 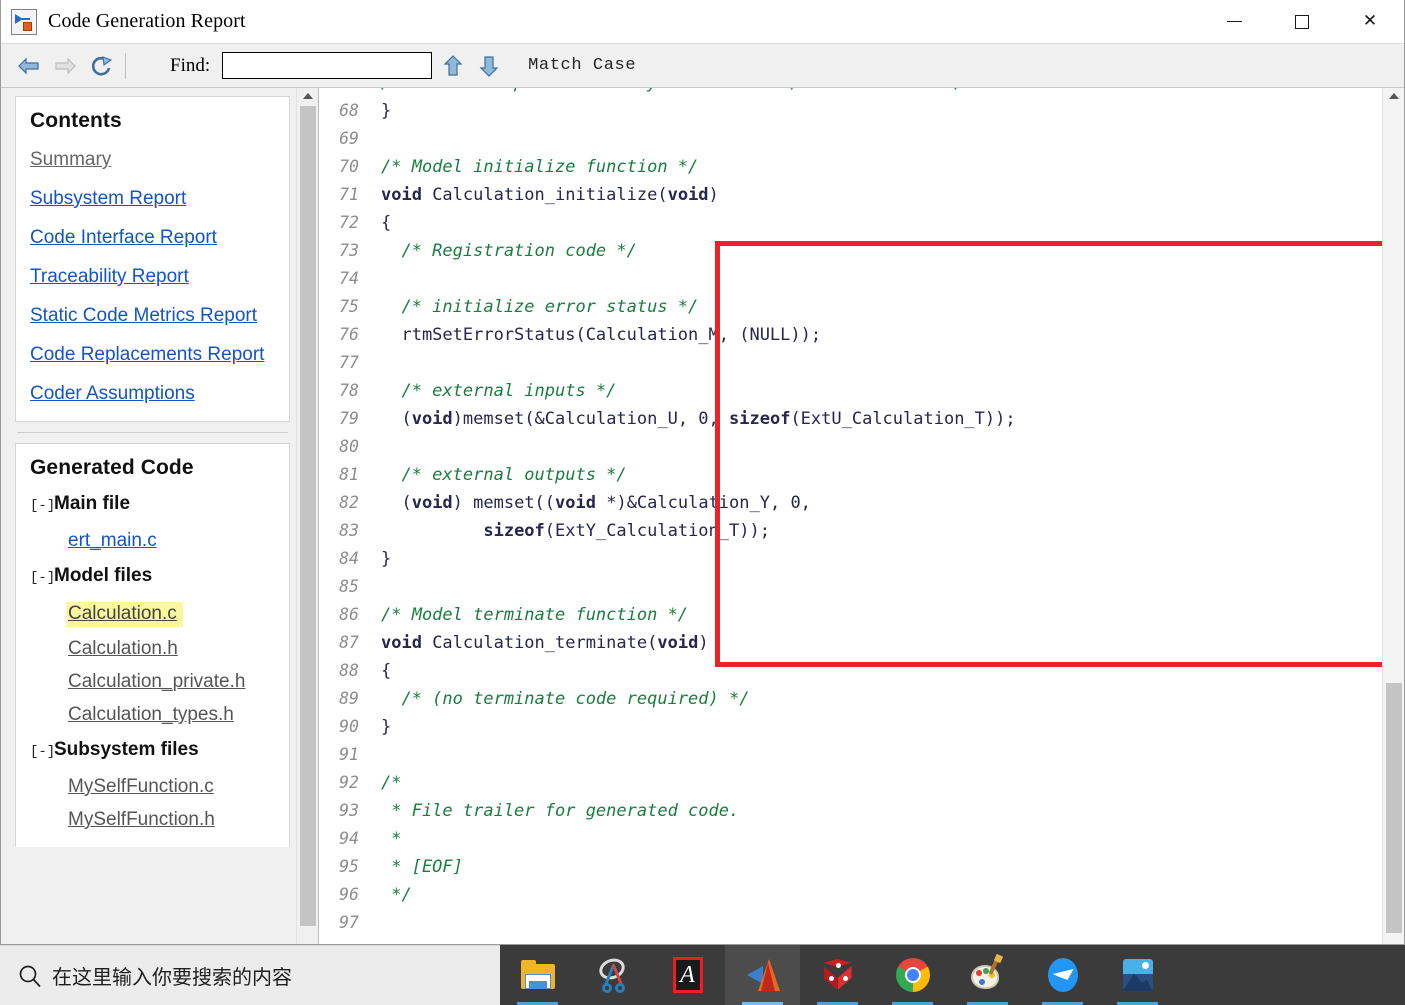 What do you see at coordinates (156, 682) in the screenshot?
I see `file-link-calculation-private-h: Calculation_private.h` at bounding box center [156, 682].